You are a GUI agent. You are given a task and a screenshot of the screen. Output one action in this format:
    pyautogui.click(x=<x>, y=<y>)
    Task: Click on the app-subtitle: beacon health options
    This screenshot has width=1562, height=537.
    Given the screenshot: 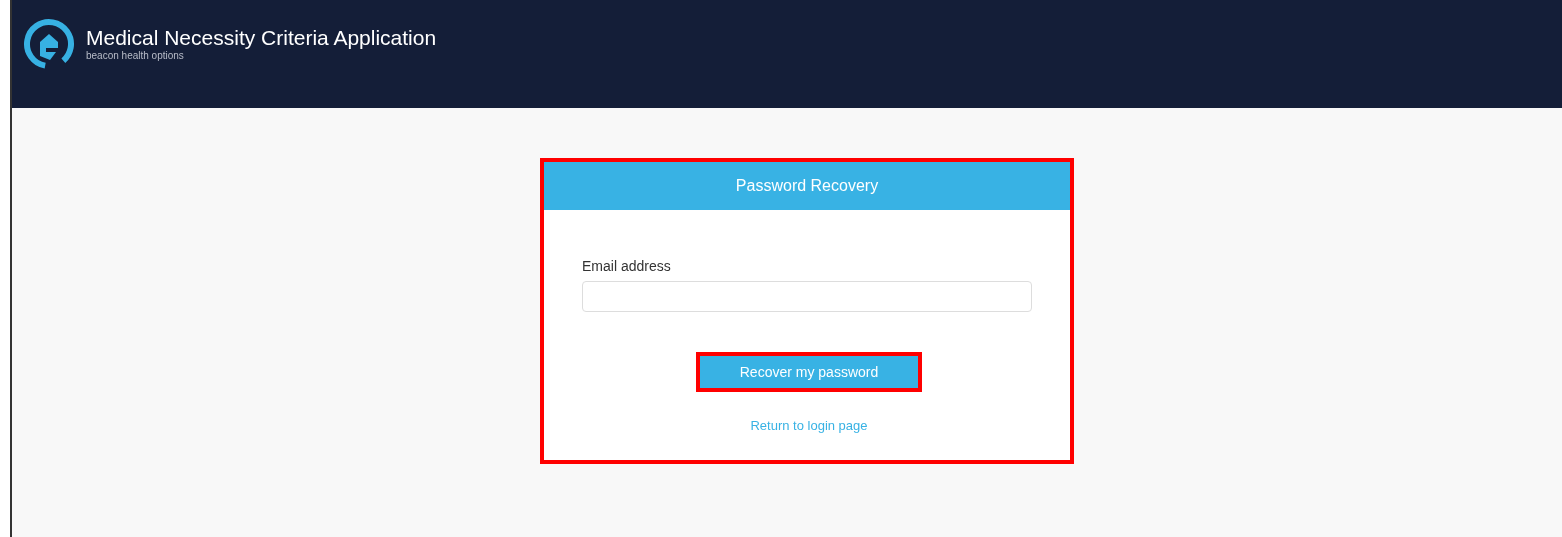 What is the action you would take?
    pyautogui.click(x=135, y=55)
    